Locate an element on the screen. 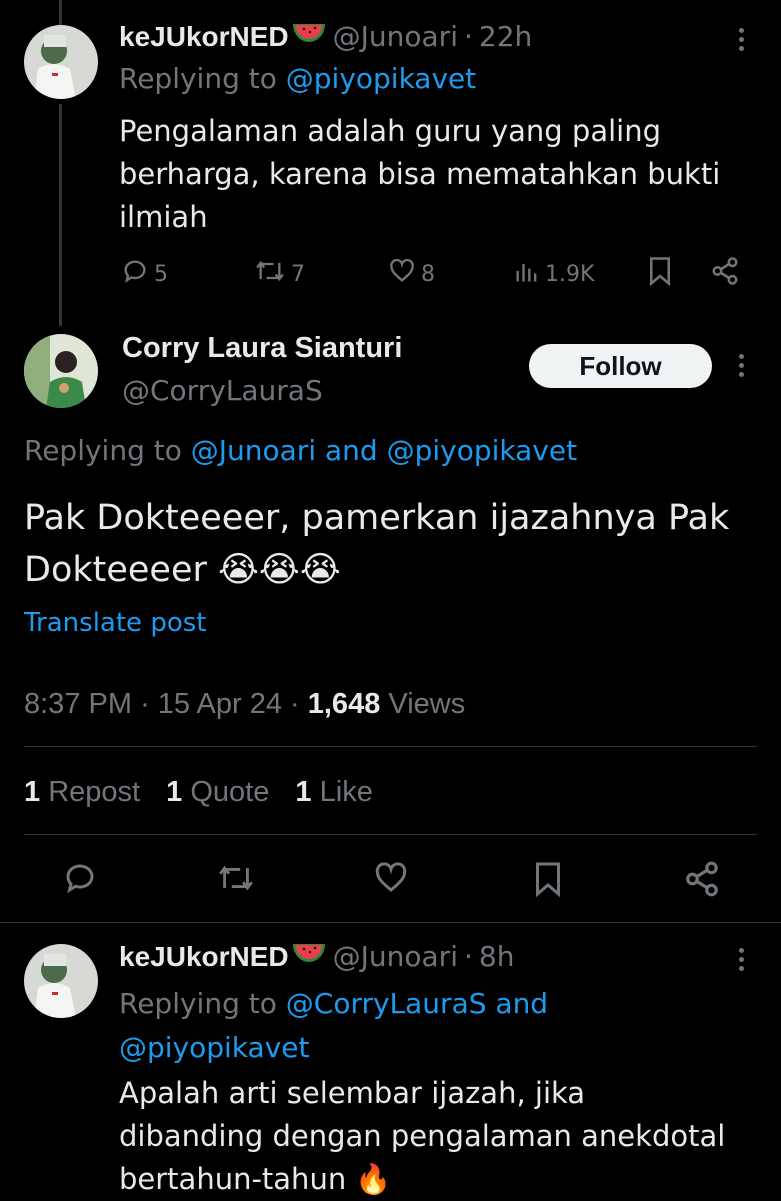 This screenshot has width=781, height=1201. mention-link: @Junoari is located at coordinates (253, 450).